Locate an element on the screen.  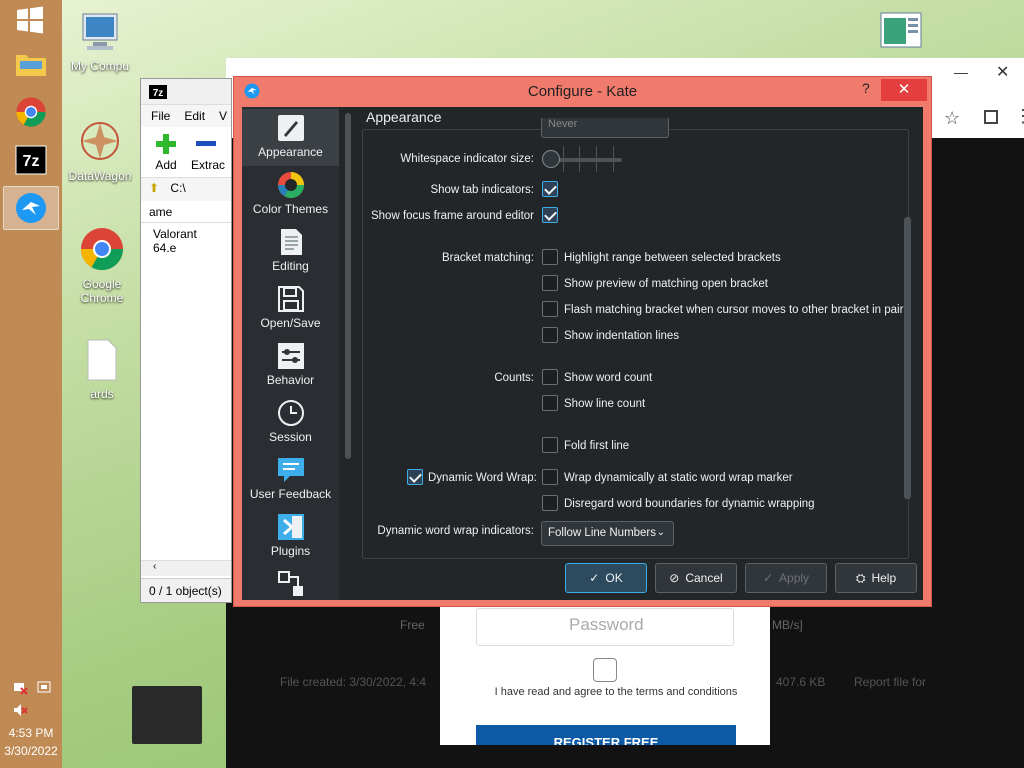
dialog-titlebar: Configure - Kate ? ✕ is located at coordinates (582, 91).